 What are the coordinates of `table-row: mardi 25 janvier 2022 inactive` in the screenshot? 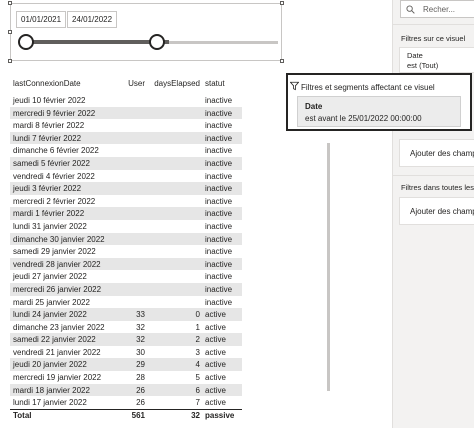 It's located at (126, 302).